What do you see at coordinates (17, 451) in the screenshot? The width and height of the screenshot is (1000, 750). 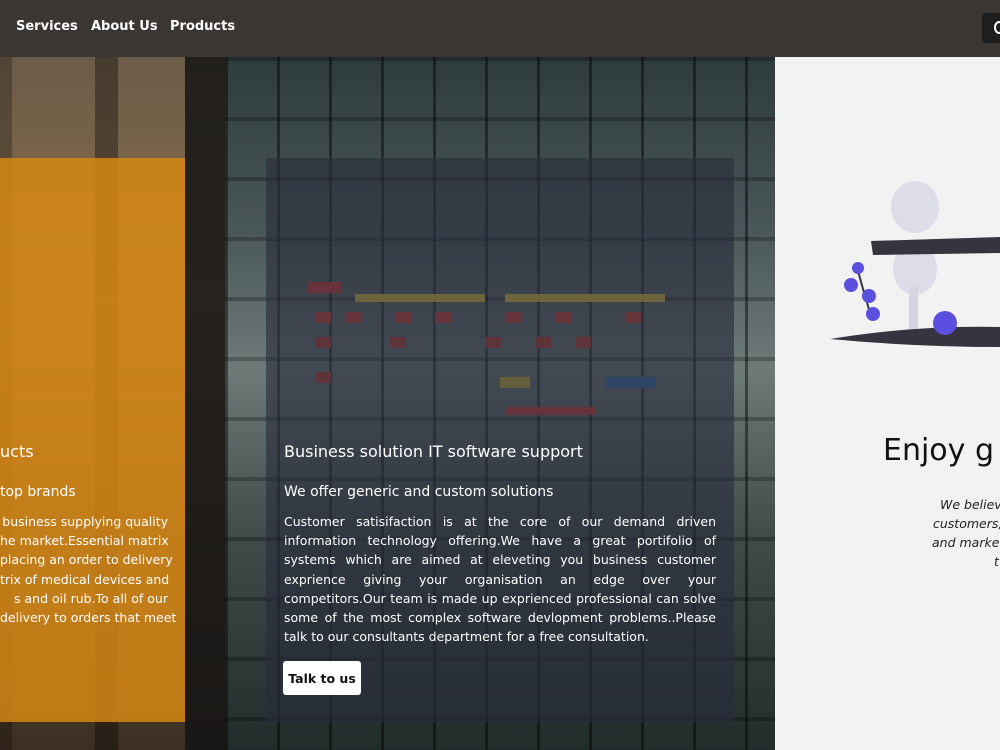 I see `left-card-title: ucts` at bounding box center [17, 451].